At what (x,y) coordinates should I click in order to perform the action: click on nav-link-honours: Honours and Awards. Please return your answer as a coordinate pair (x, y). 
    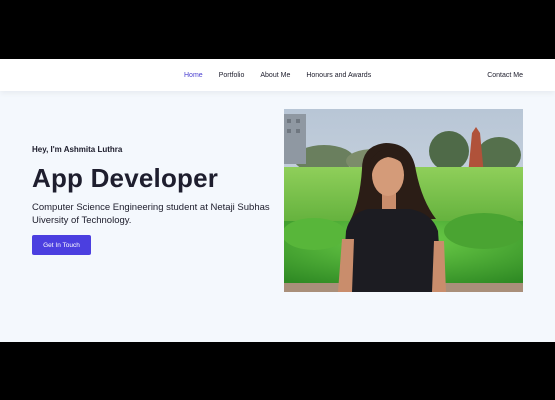
    Looking at the image, I should click on (338, 75).